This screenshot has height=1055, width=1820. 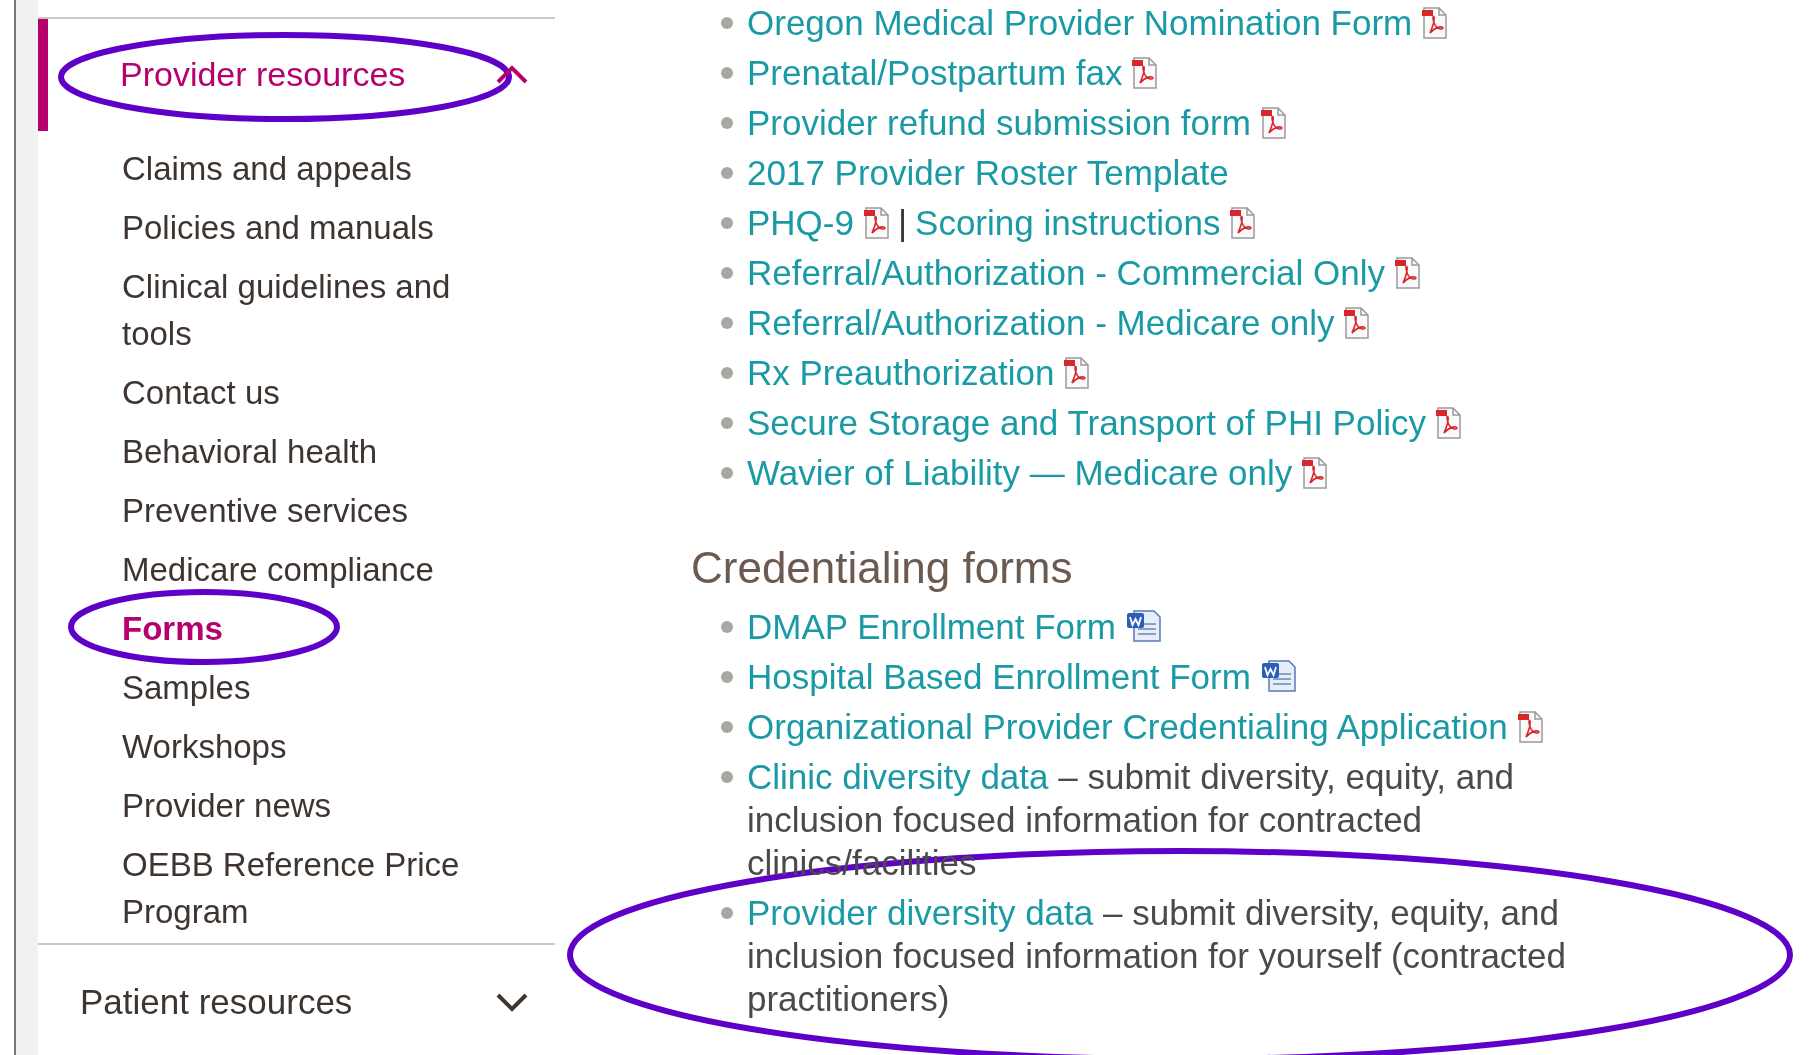 I want to click on sidebar-link: Claims and appeals, so click(x=267, y=168).